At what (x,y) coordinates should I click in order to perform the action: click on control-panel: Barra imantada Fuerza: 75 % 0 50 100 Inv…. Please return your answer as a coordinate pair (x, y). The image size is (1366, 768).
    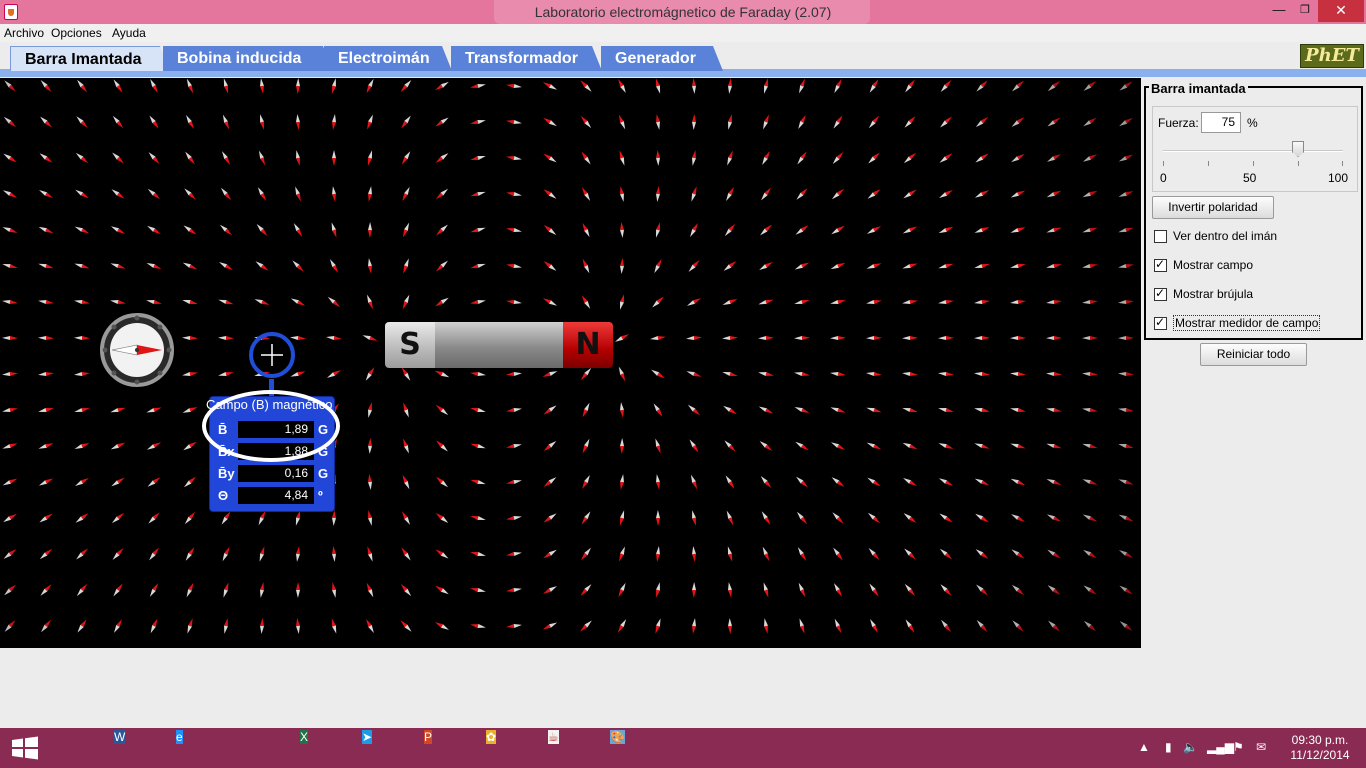
    Looking at the image, I should click on (1253, 363).